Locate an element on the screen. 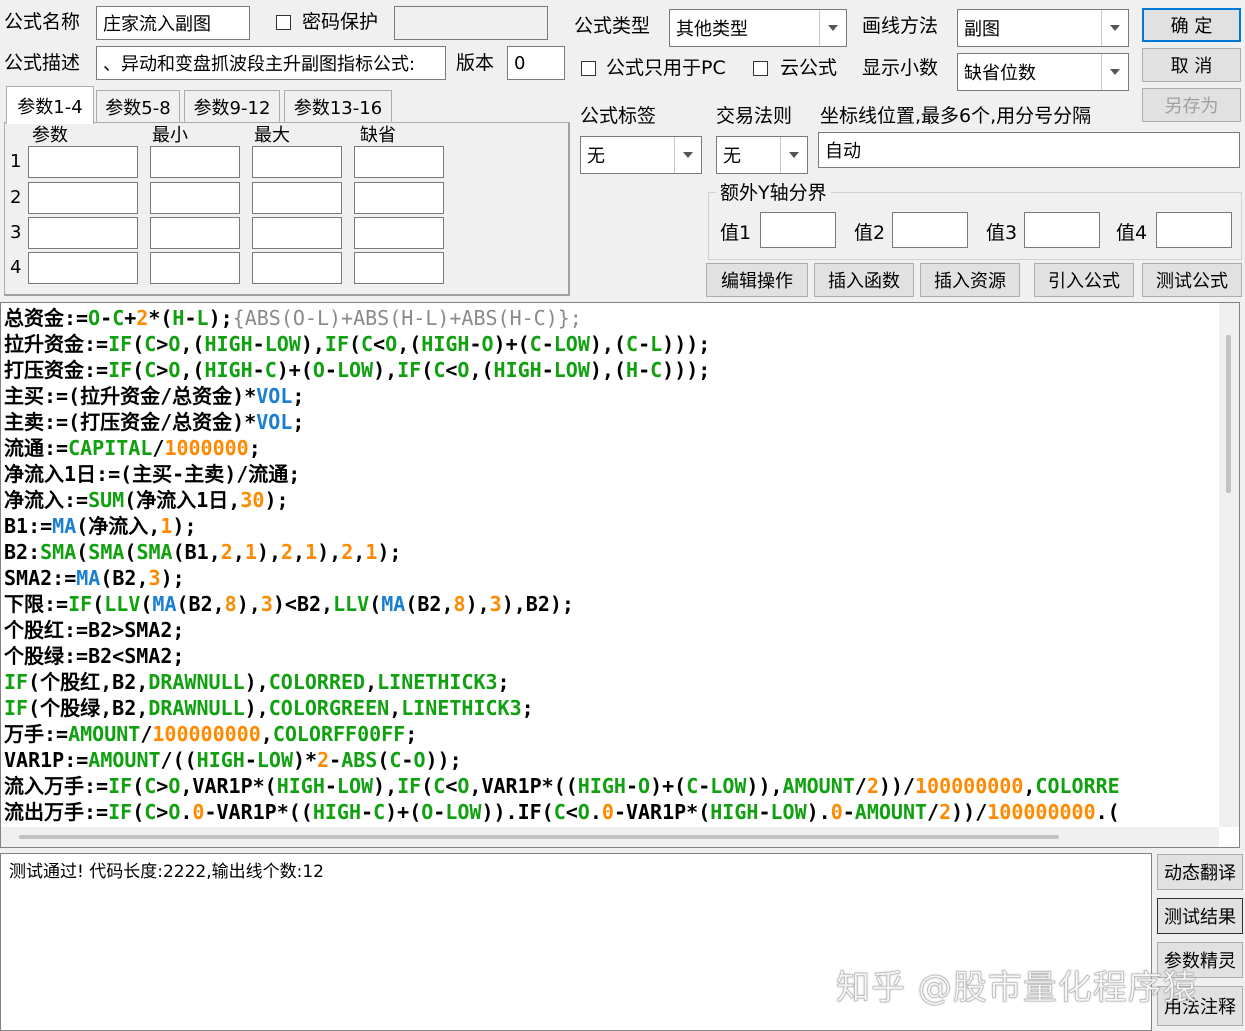 This screenshot has height=1031, width=1245. pc-only-checkbox is located at coordinates (588, 68).